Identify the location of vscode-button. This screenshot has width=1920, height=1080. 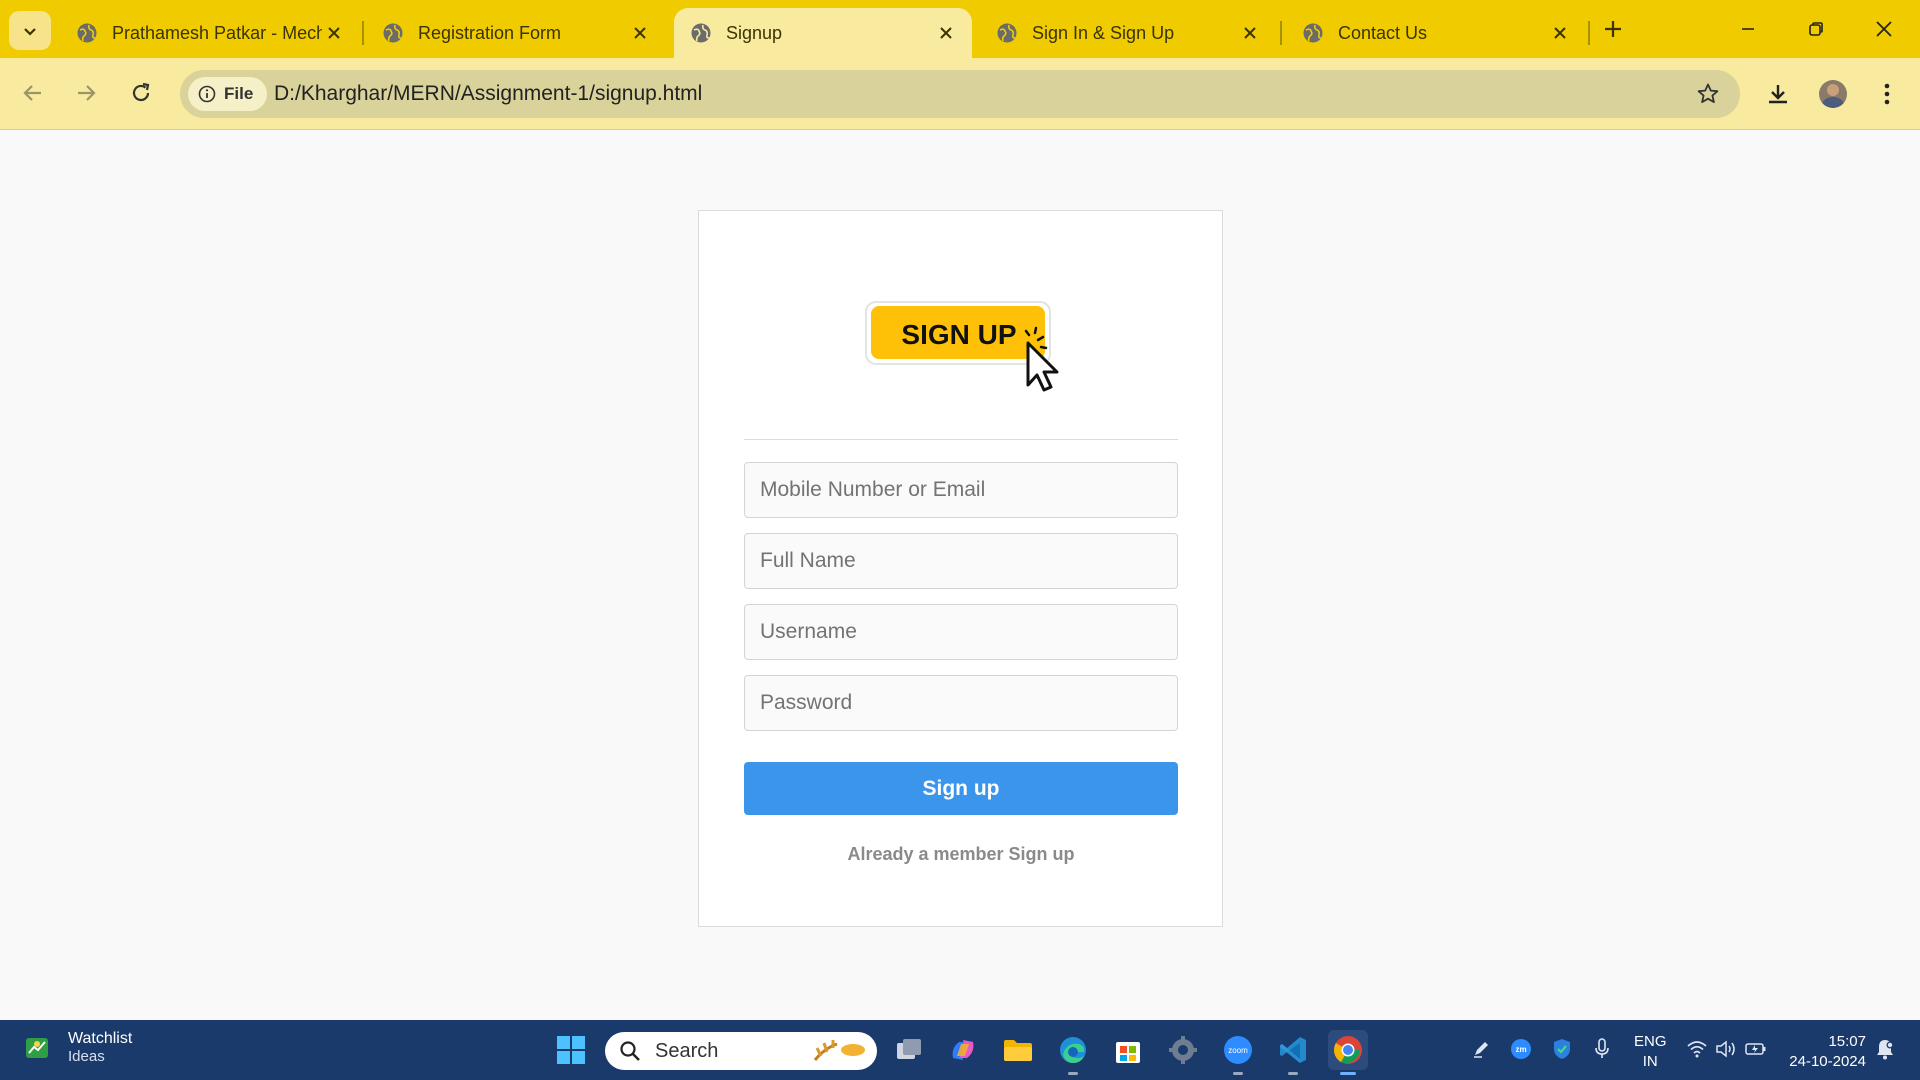
(1293, 1052).